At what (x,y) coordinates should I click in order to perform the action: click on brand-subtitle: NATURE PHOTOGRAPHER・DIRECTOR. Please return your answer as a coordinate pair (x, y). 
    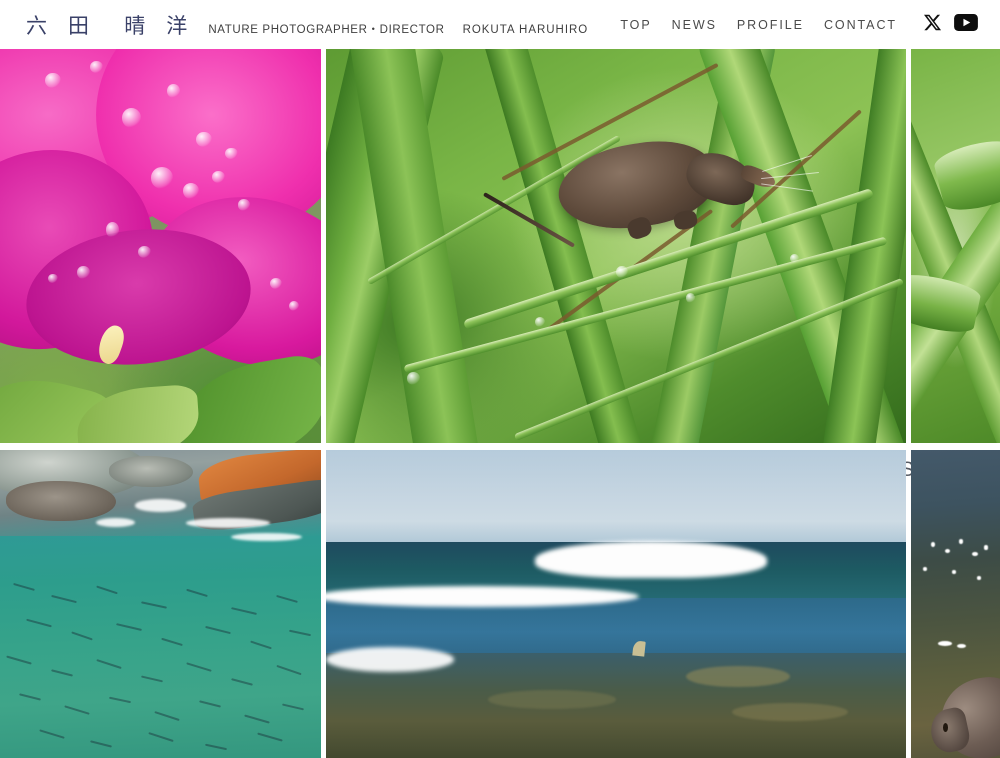
    Looking at the image, I should click on (326, 29).